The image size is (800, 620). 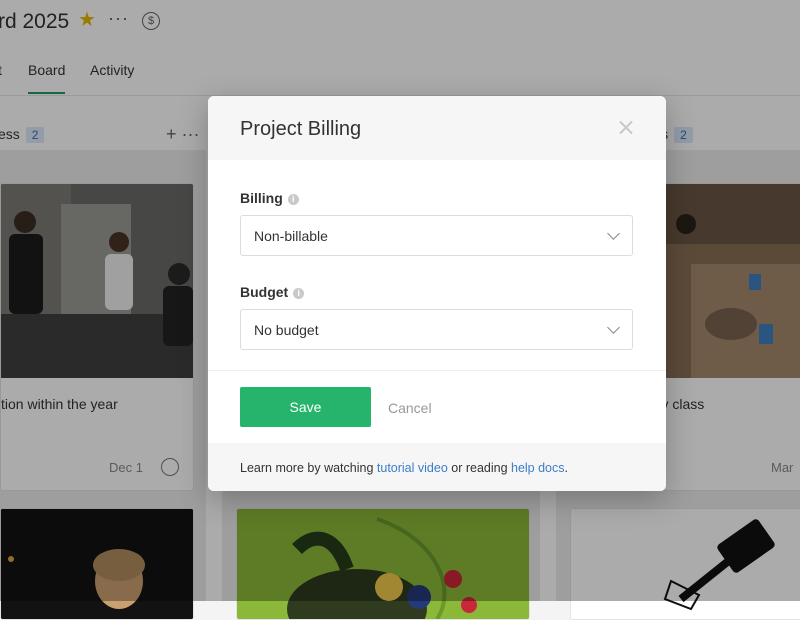 What do you see at coordinates (479, 468) in the screenshot?
I see `help-text-middle: or reading` at bounding box center [479, 468].